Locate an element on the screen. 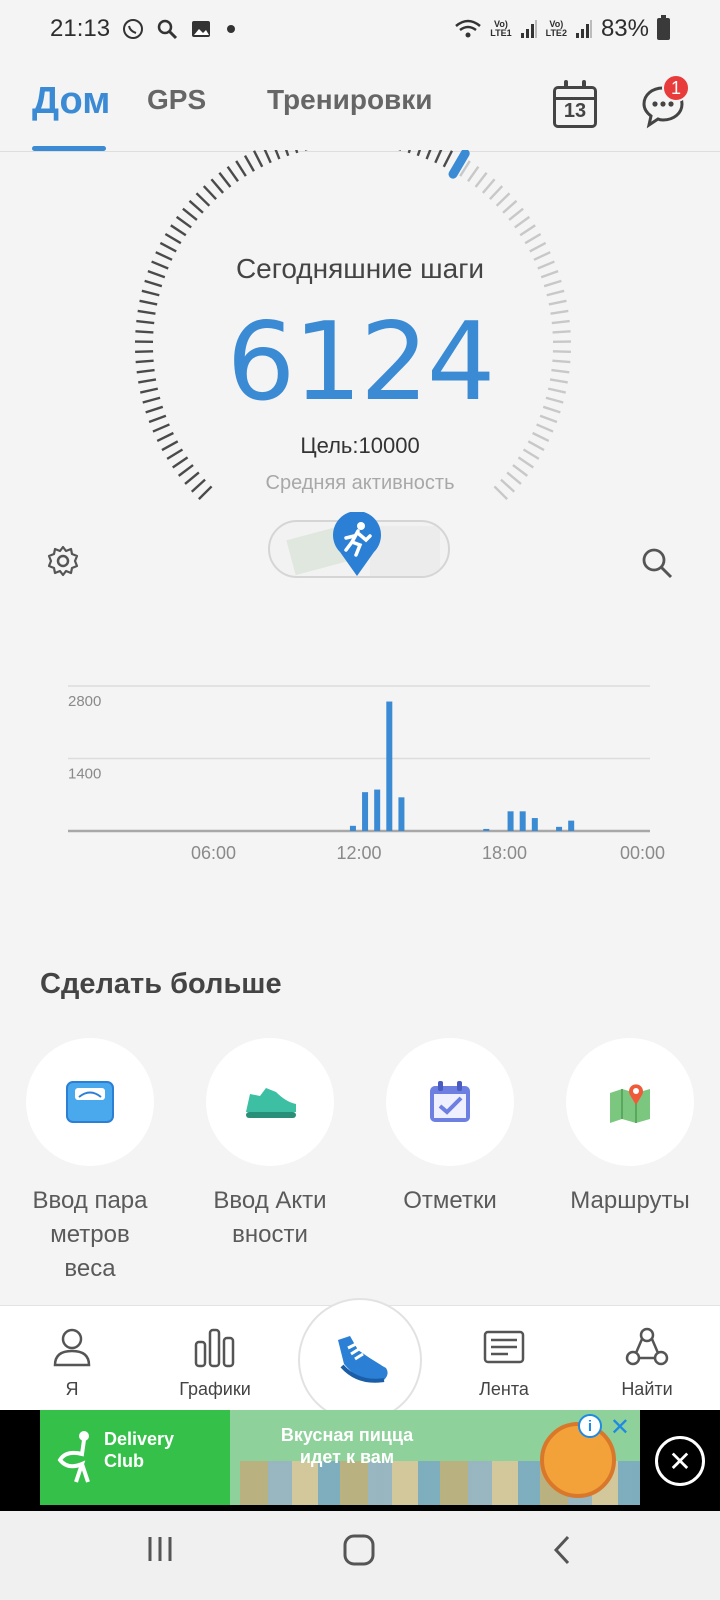 Image resolution: width=720 pixels, height=1600 pixels. start-workout-button is located at coordinates (360, 1360).